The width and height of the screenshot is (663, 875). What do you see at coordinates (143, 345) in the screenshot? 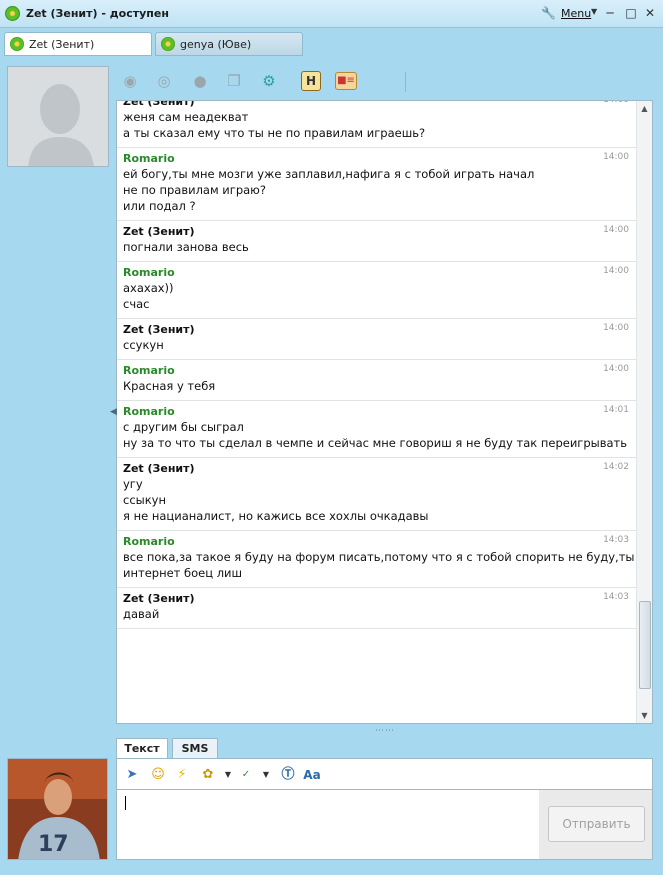
I see `message-text: ссукун` at bounding box center [143, 345].